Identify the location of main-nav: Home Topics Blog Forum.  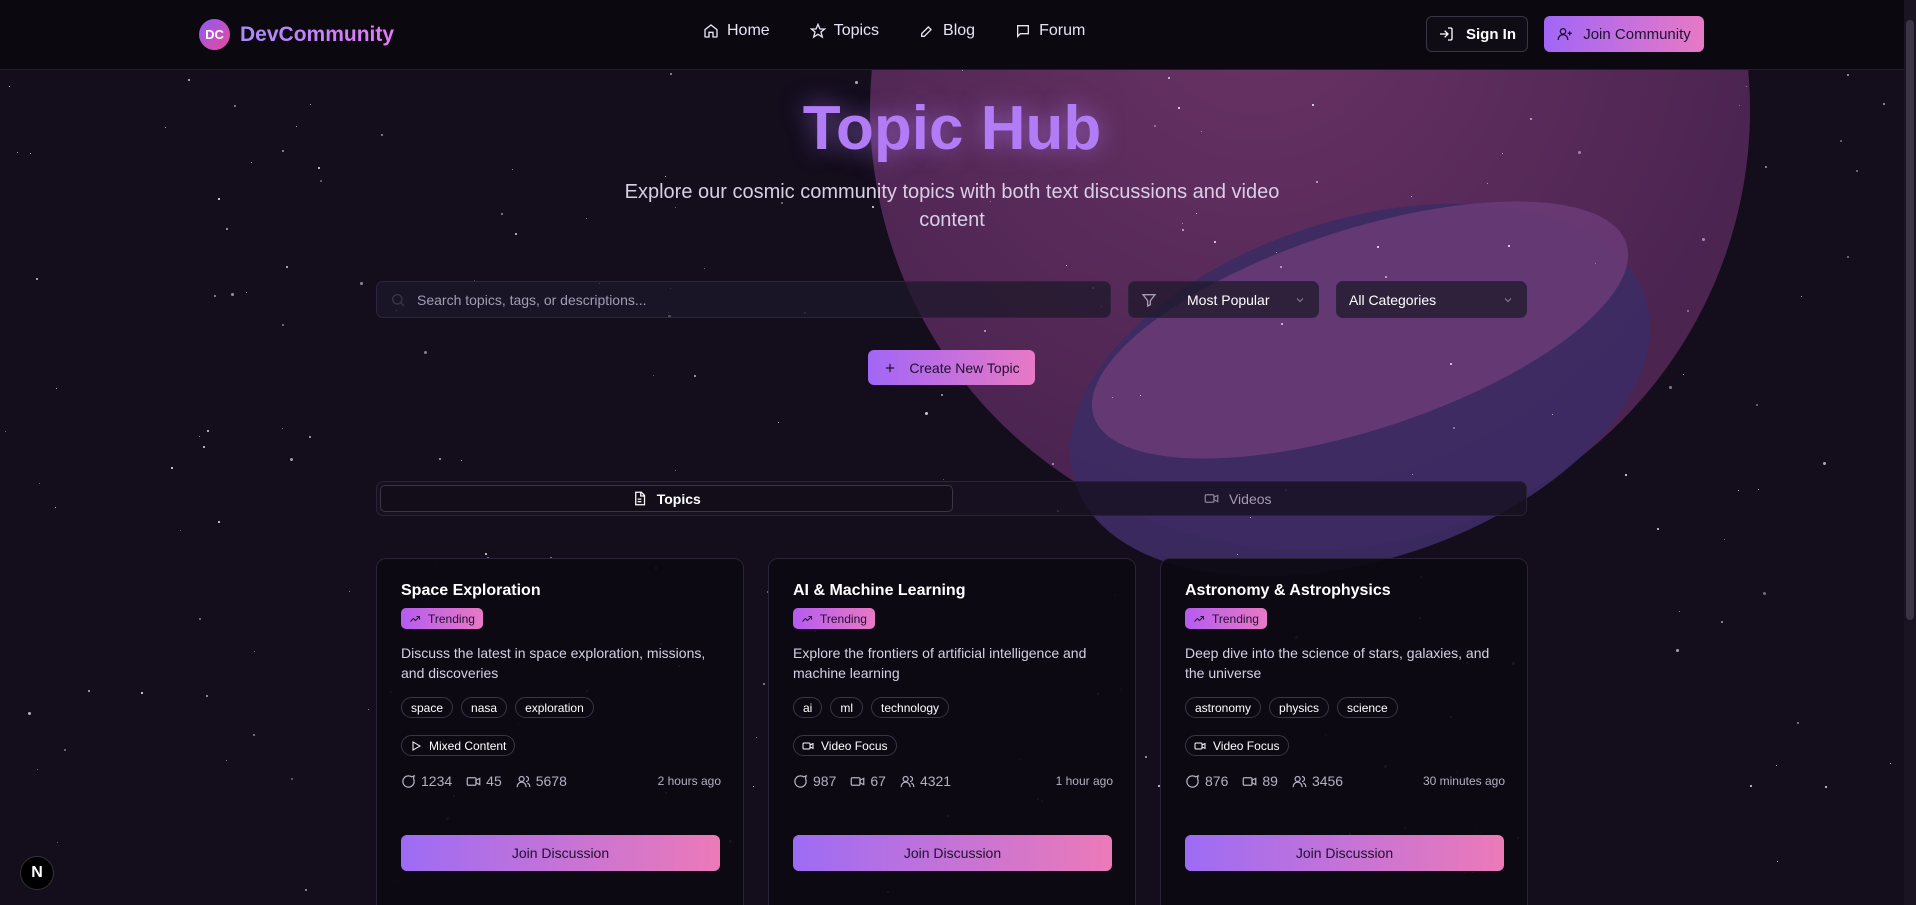
(894, 31).